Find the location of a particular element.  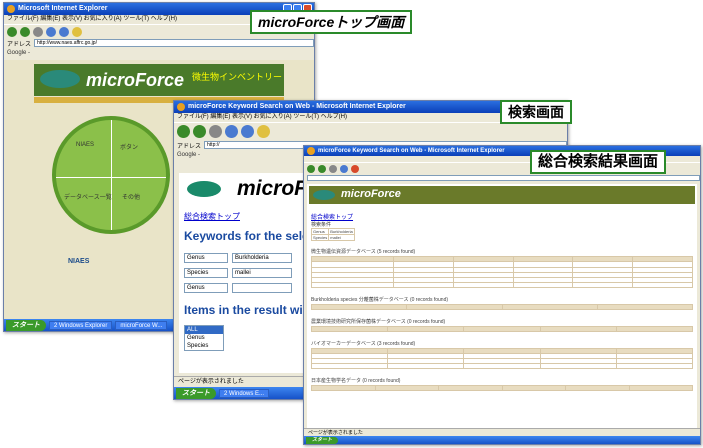

banner-text: 微生物インベントリー is located at coordinates (237, 77).